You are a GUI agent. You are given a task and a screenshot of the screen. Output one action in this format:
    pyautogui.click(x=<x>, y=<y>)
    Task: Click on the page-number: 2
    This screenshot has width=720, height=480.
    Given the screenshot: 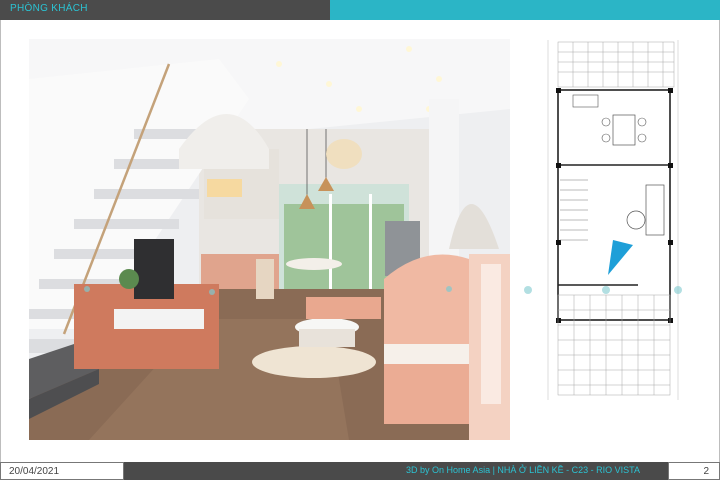 What is the action you would take?
    pyautogui.click(x=706, y=471)
    